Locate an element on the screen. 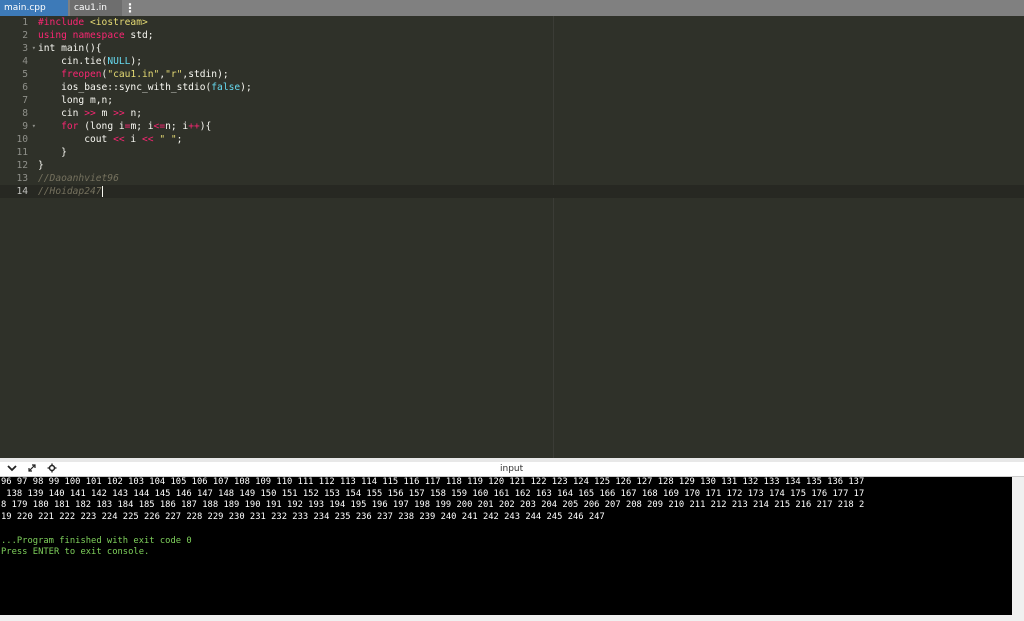 This screenshot has height=621, width=1024. code-line: for (long i=m; i<=n; i++){ is located at coordinates (136, 126).